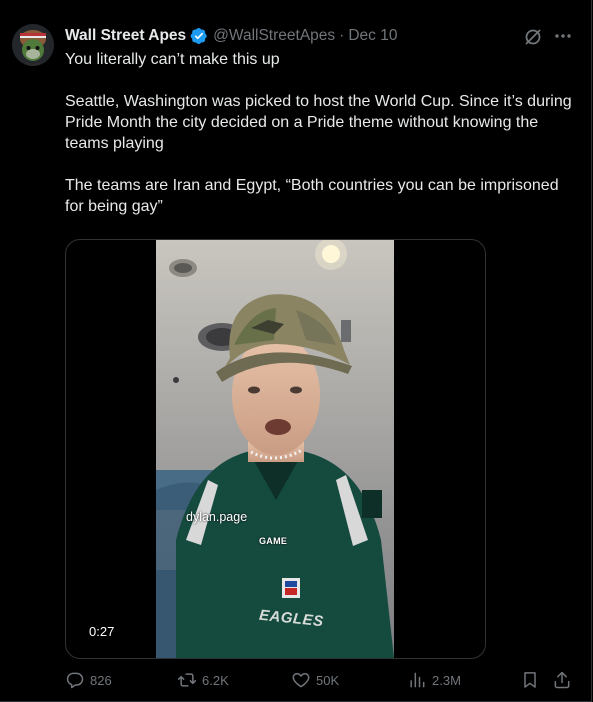 This screenshot has width=593, height=702. I want to click on overlay-word: GAME, so click(273, 541).